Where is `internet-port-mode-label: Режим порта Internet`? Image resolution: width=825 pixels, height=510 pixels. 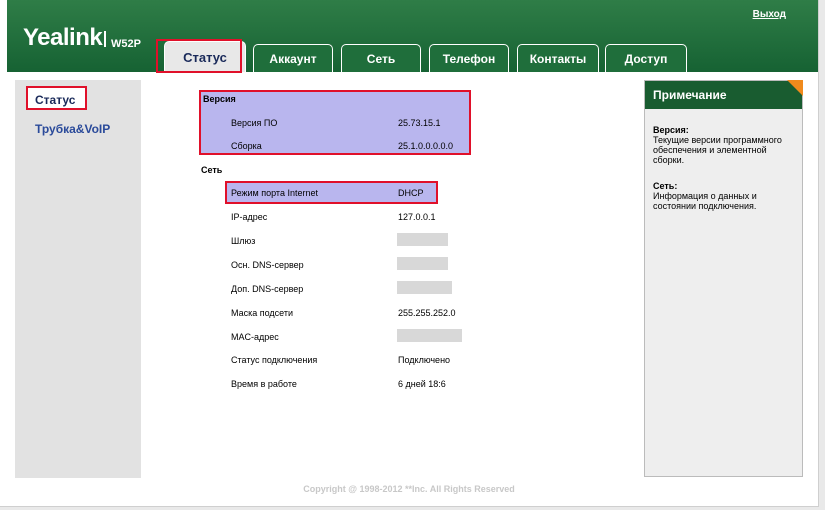
internet-port-mode-label: Режим порта Internet is located at coordinates (274, 193).